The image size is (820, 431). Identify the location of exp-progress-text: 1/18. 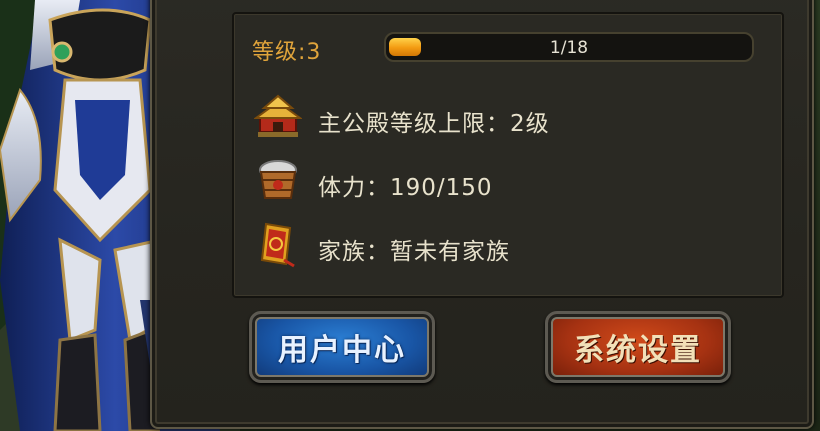
(569, 48).